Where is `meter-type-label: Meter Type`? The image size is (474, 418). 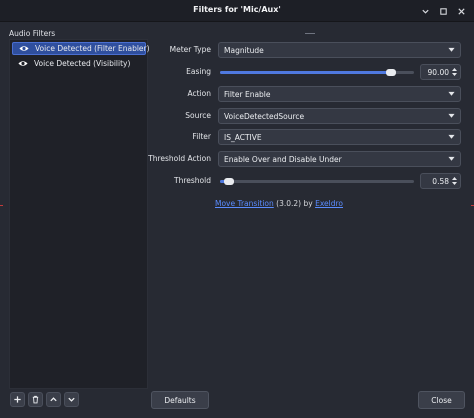 meter-type-label: Meter Type is located at coordinates (190, 49).